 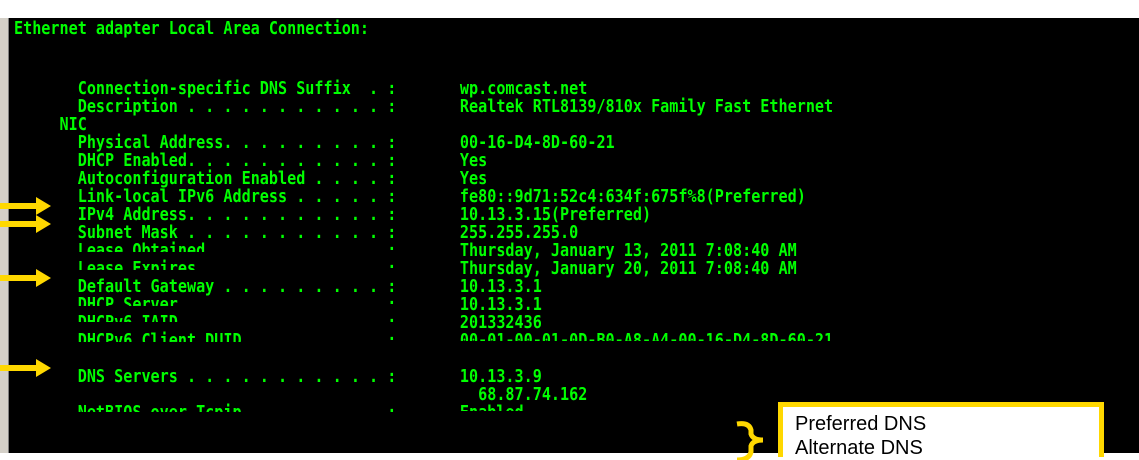 I want to click on row-value: 68.87.74.162, so click(x=519, y=394).